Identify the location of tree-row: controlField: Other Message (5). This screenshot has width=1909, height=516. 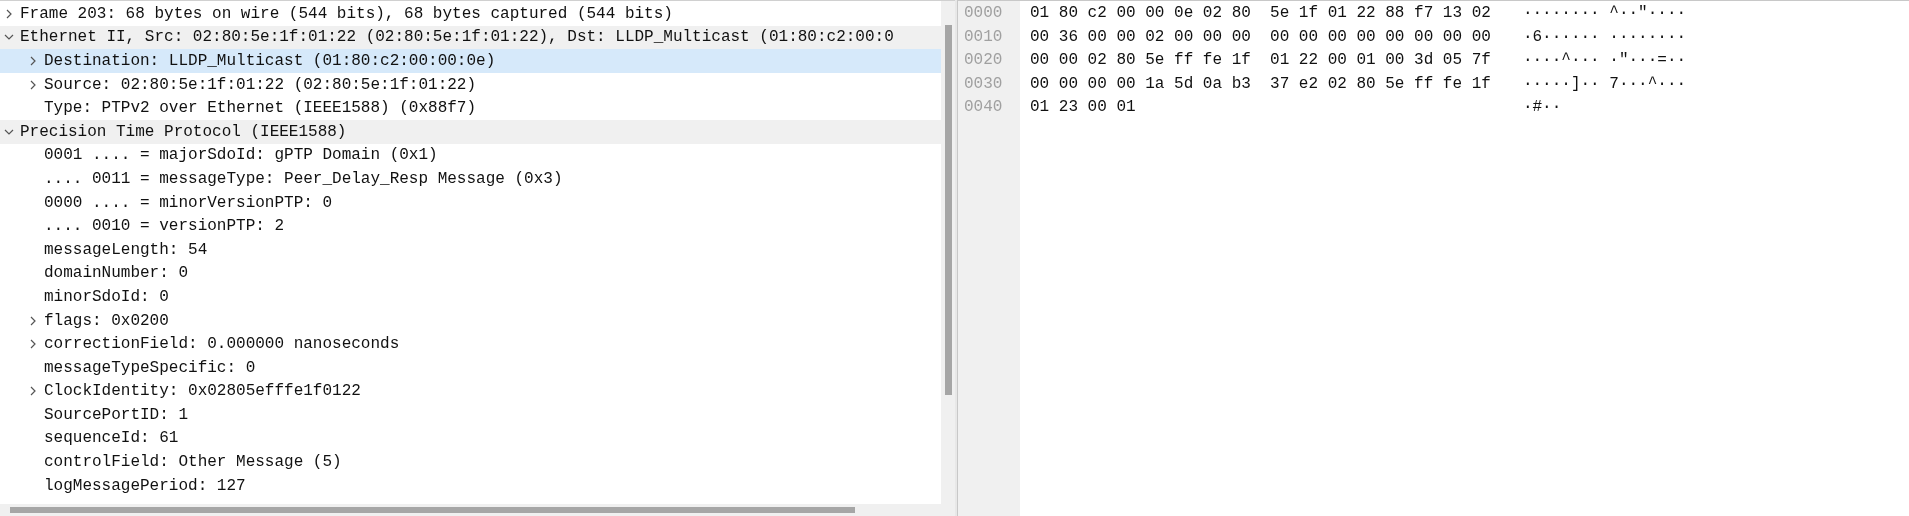
(470, 462).